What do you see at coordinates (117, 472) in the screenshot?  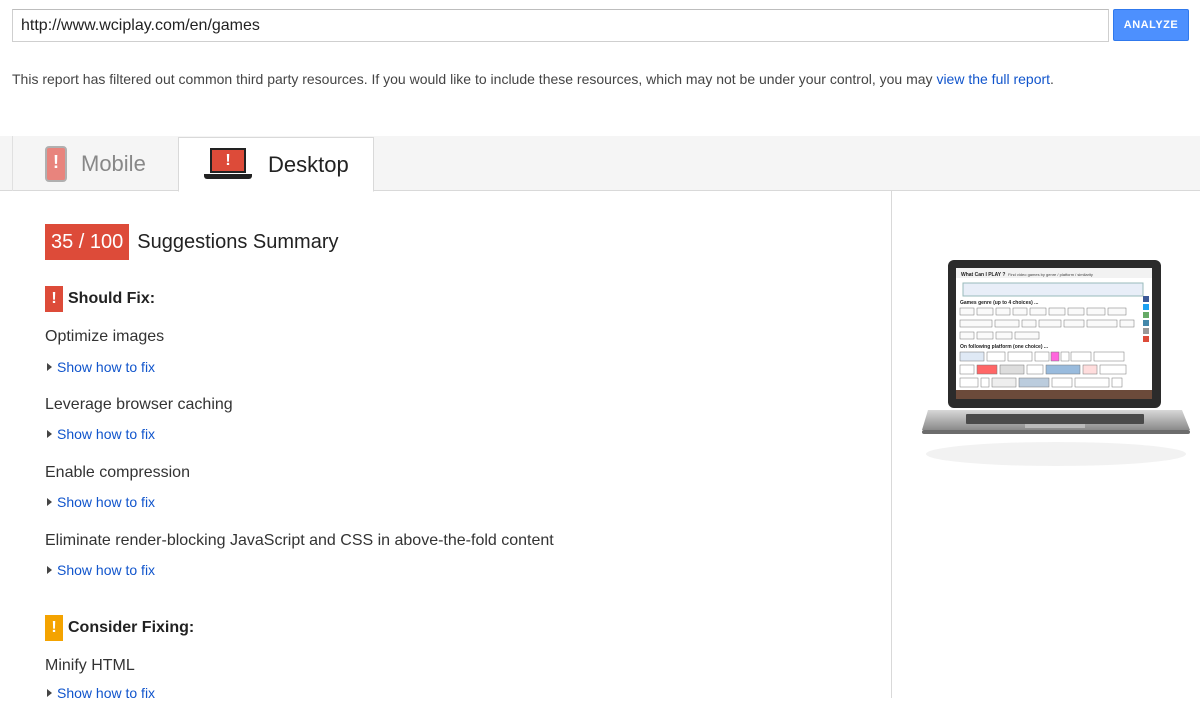 I see `rule-title: Enable compression` at bounding box center [117, 472].